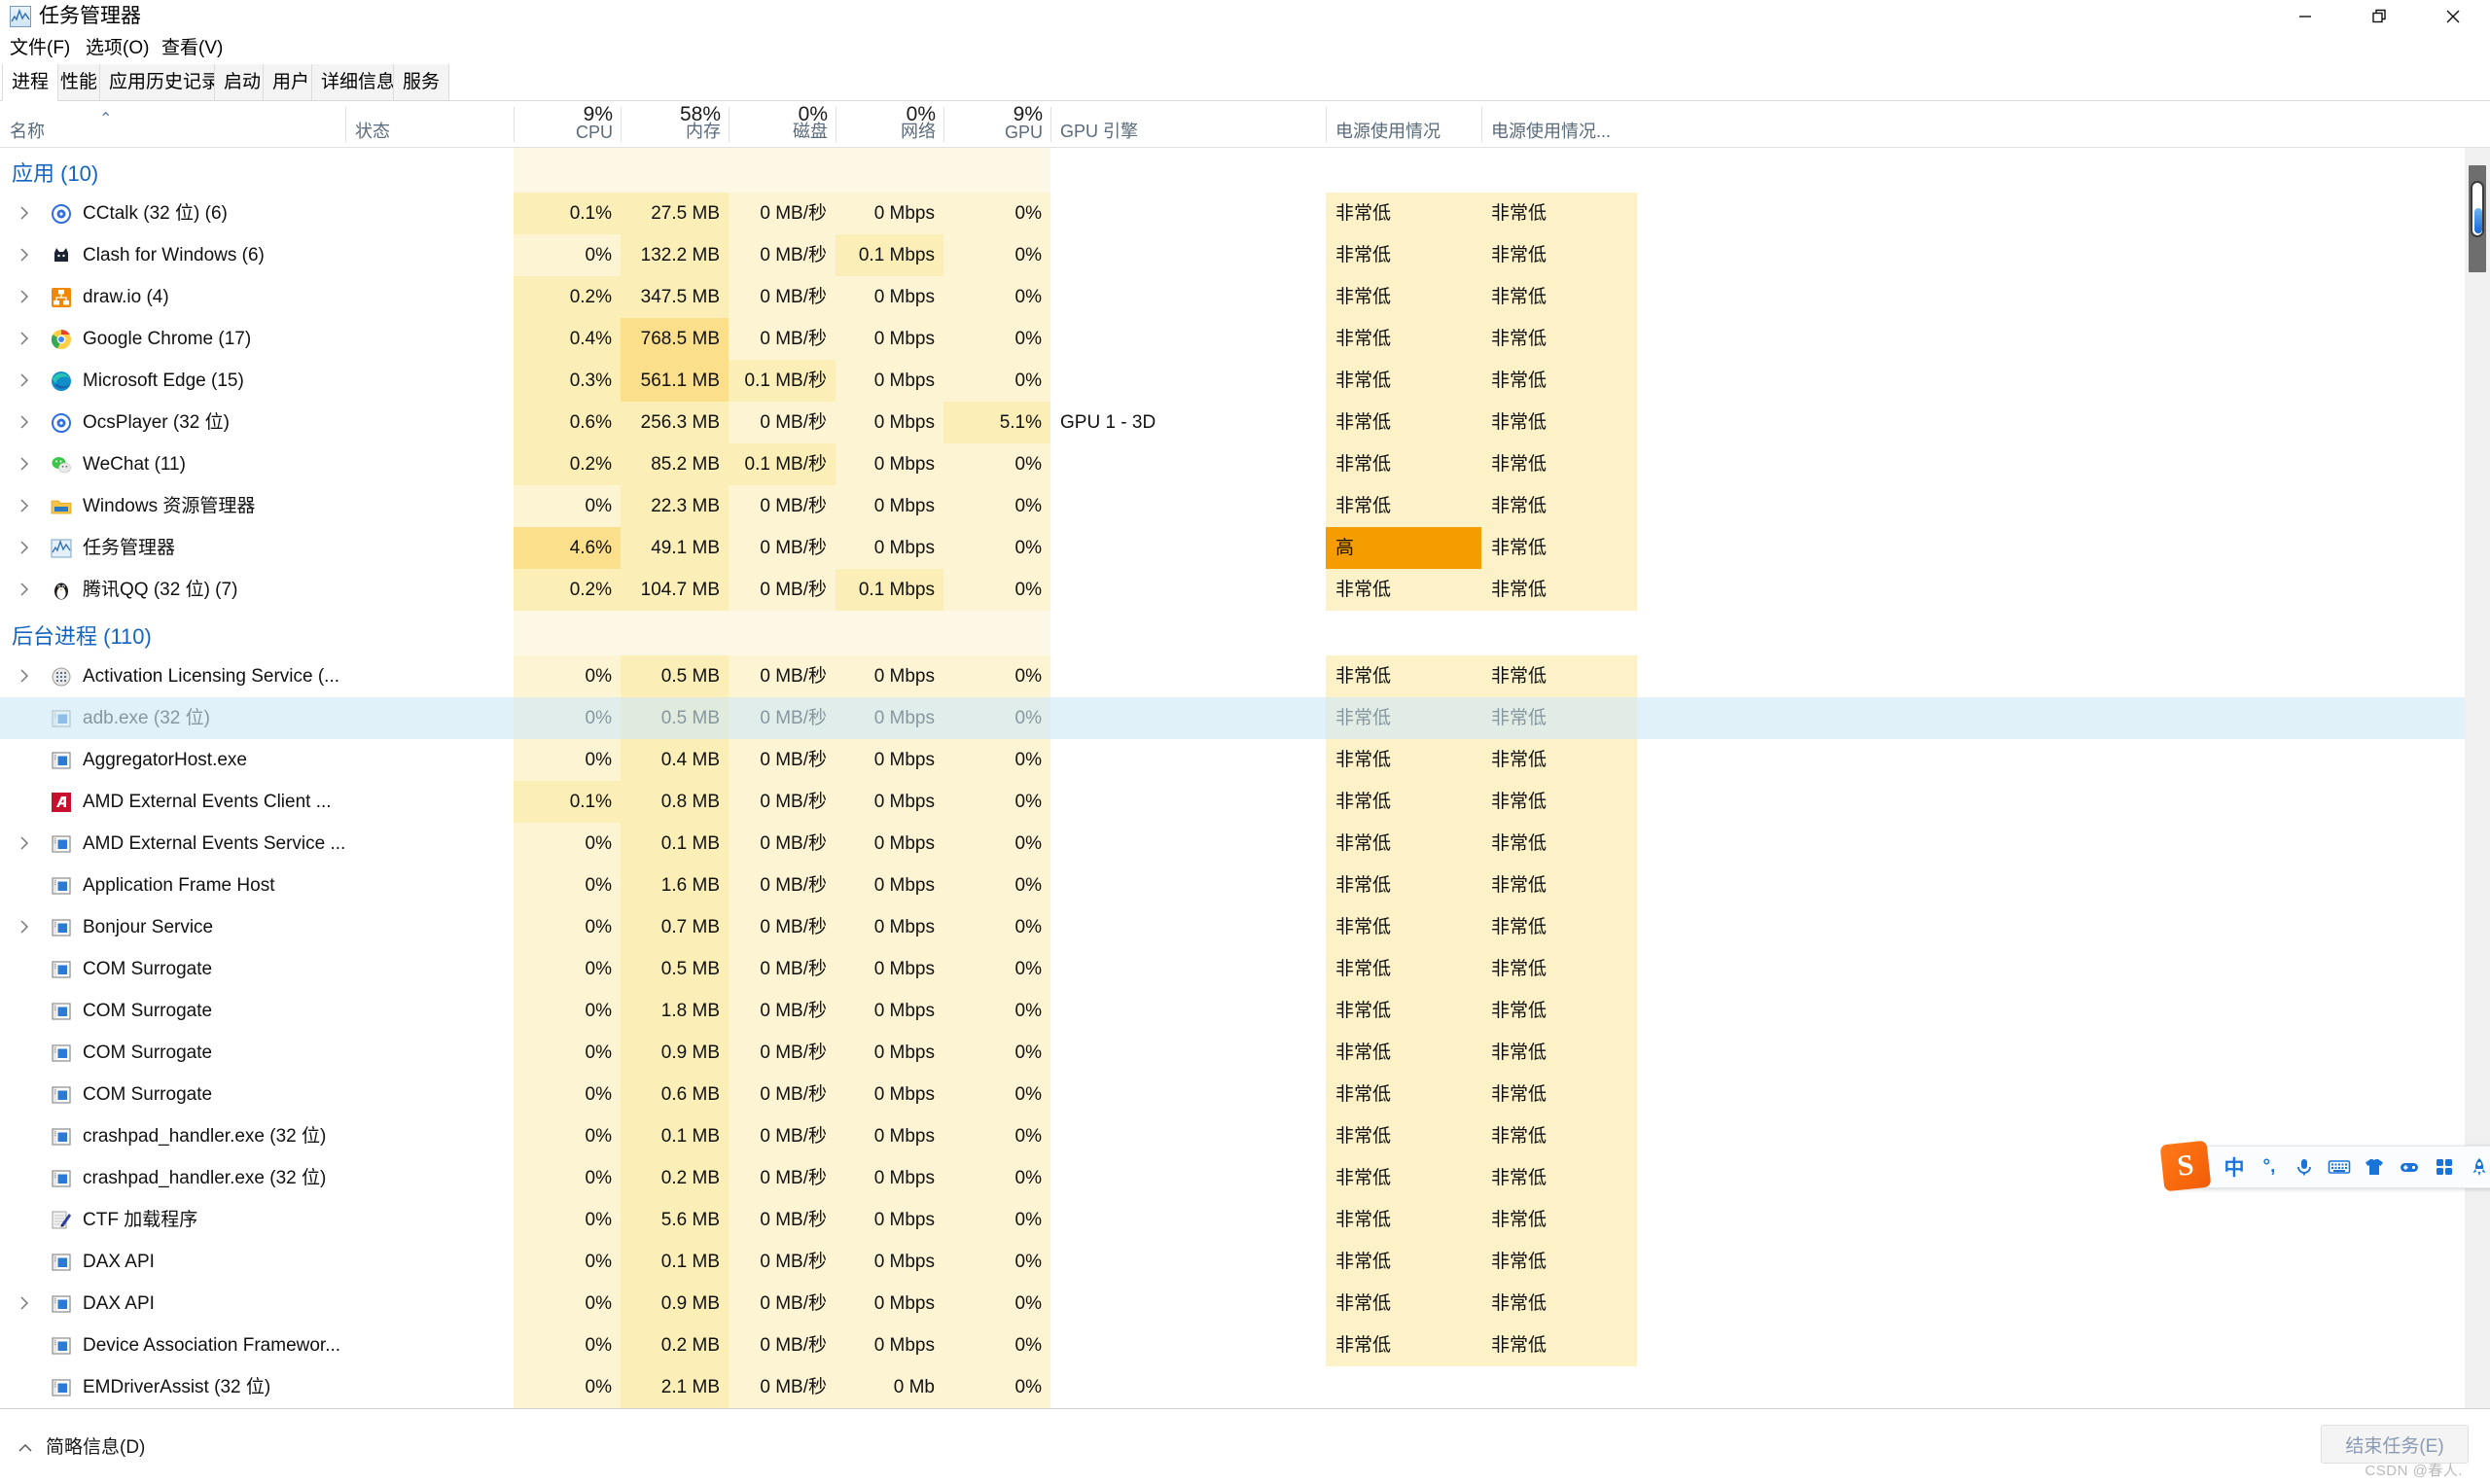 Image resolution: width=2490 pixels, height=1484 pixels. I want to click on menu-item-1: 选项(O), so click(117, 49).